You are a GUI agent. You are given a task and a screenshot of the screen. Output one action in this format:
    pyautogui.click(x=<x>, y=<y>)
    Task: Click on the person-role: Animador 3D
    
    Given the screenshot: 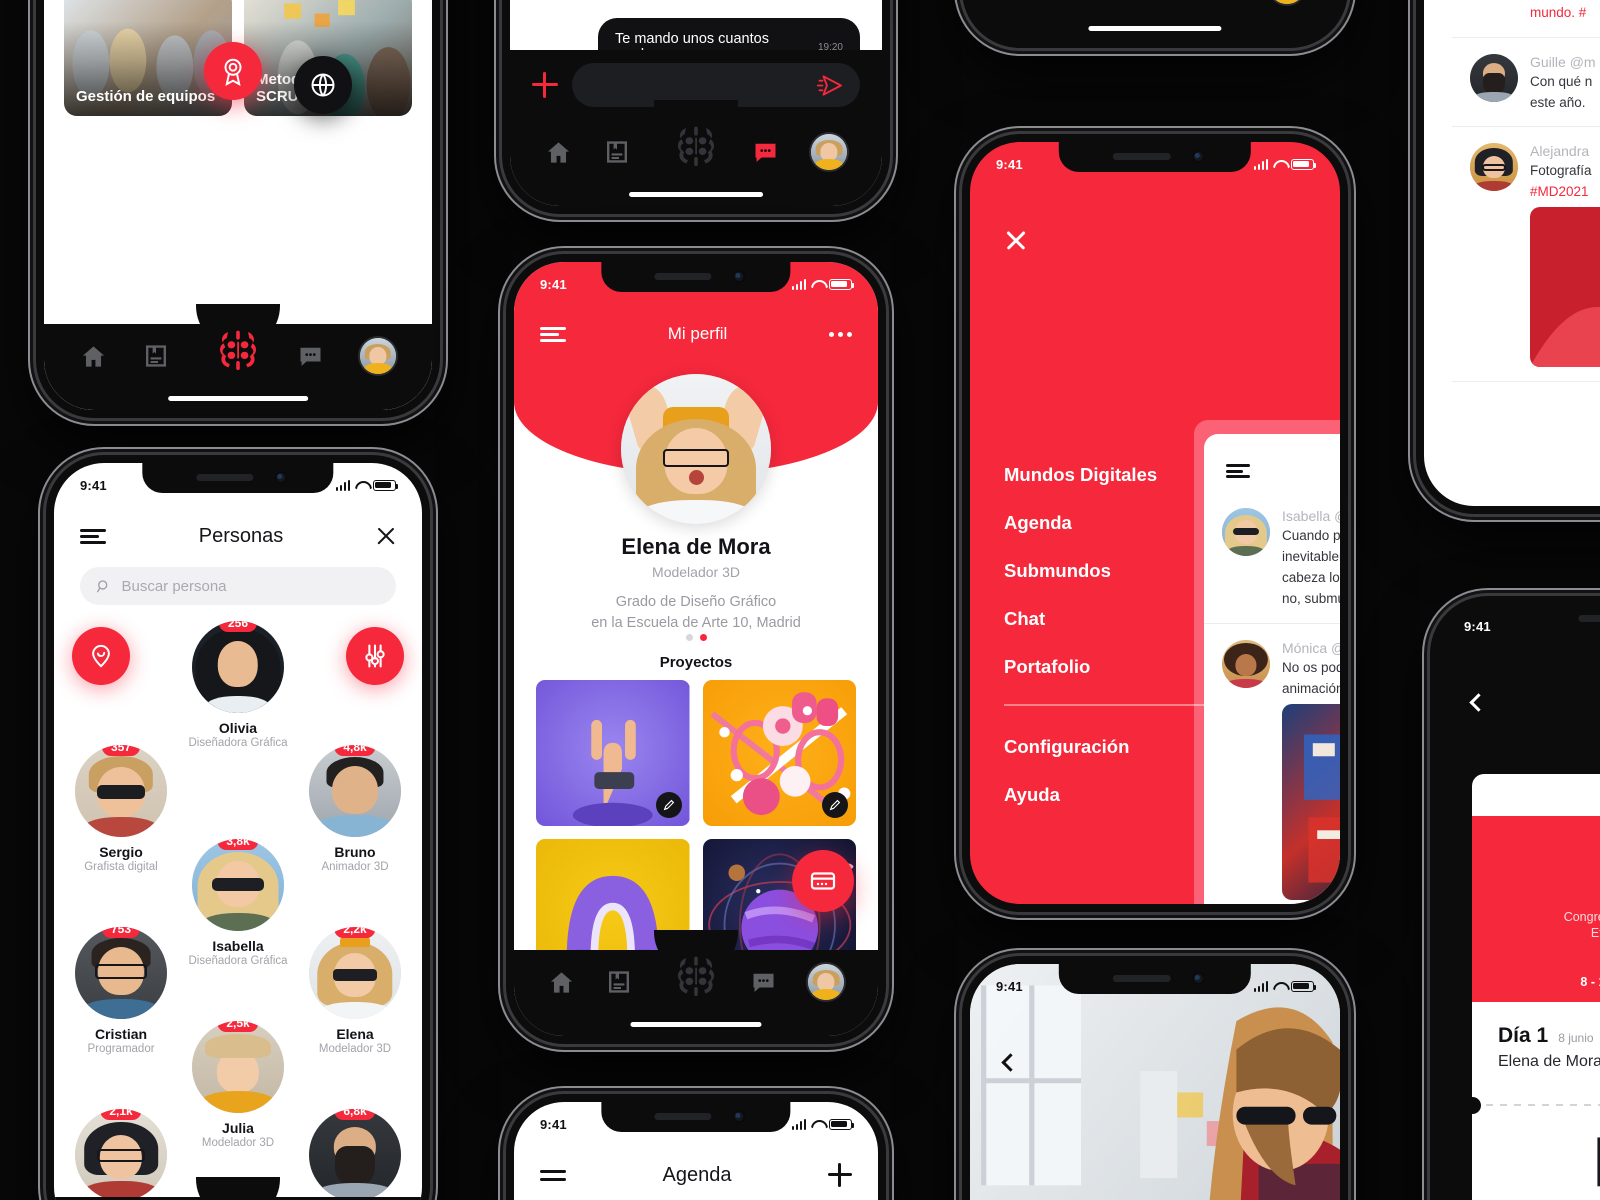 What is the action you would take?
    pyautogui.click(x=355, y=867)
    